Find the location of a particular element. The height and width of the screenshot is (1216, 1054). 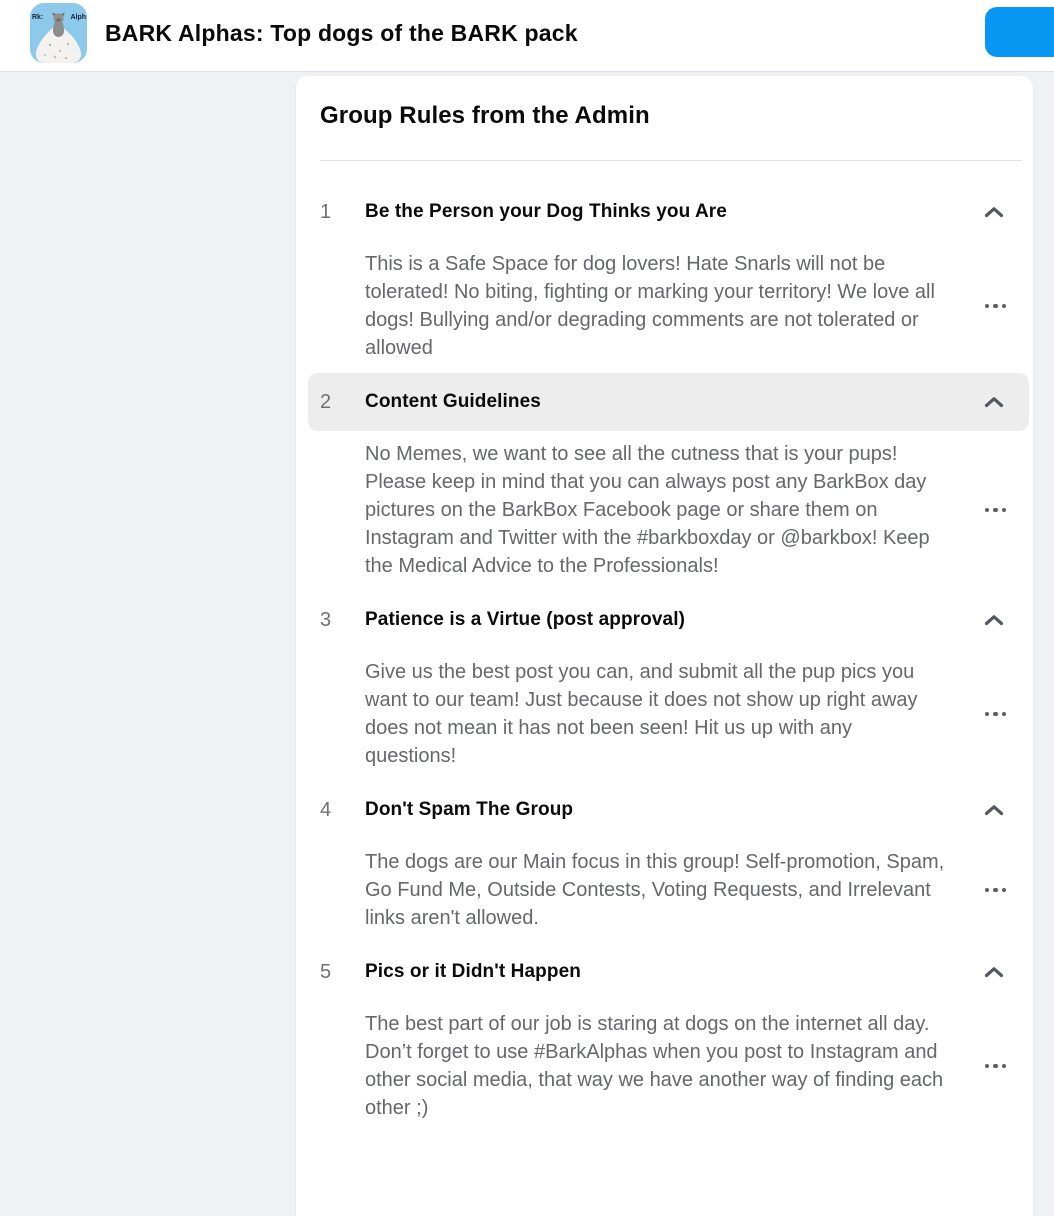

rule-header-2: 2 Content Guidelines is located at coordinates (668, 402).